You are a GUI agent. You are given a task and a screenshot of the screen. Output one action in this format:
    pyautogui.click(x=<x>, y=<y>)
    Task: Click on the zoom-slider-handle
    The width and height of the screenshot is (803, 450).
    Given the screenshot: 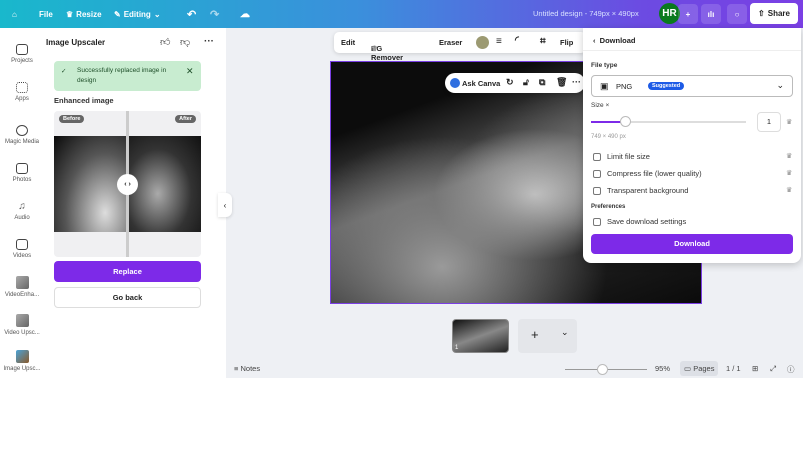 What is the action you would take?
    pyautogui.click(x=602, y=369)
    